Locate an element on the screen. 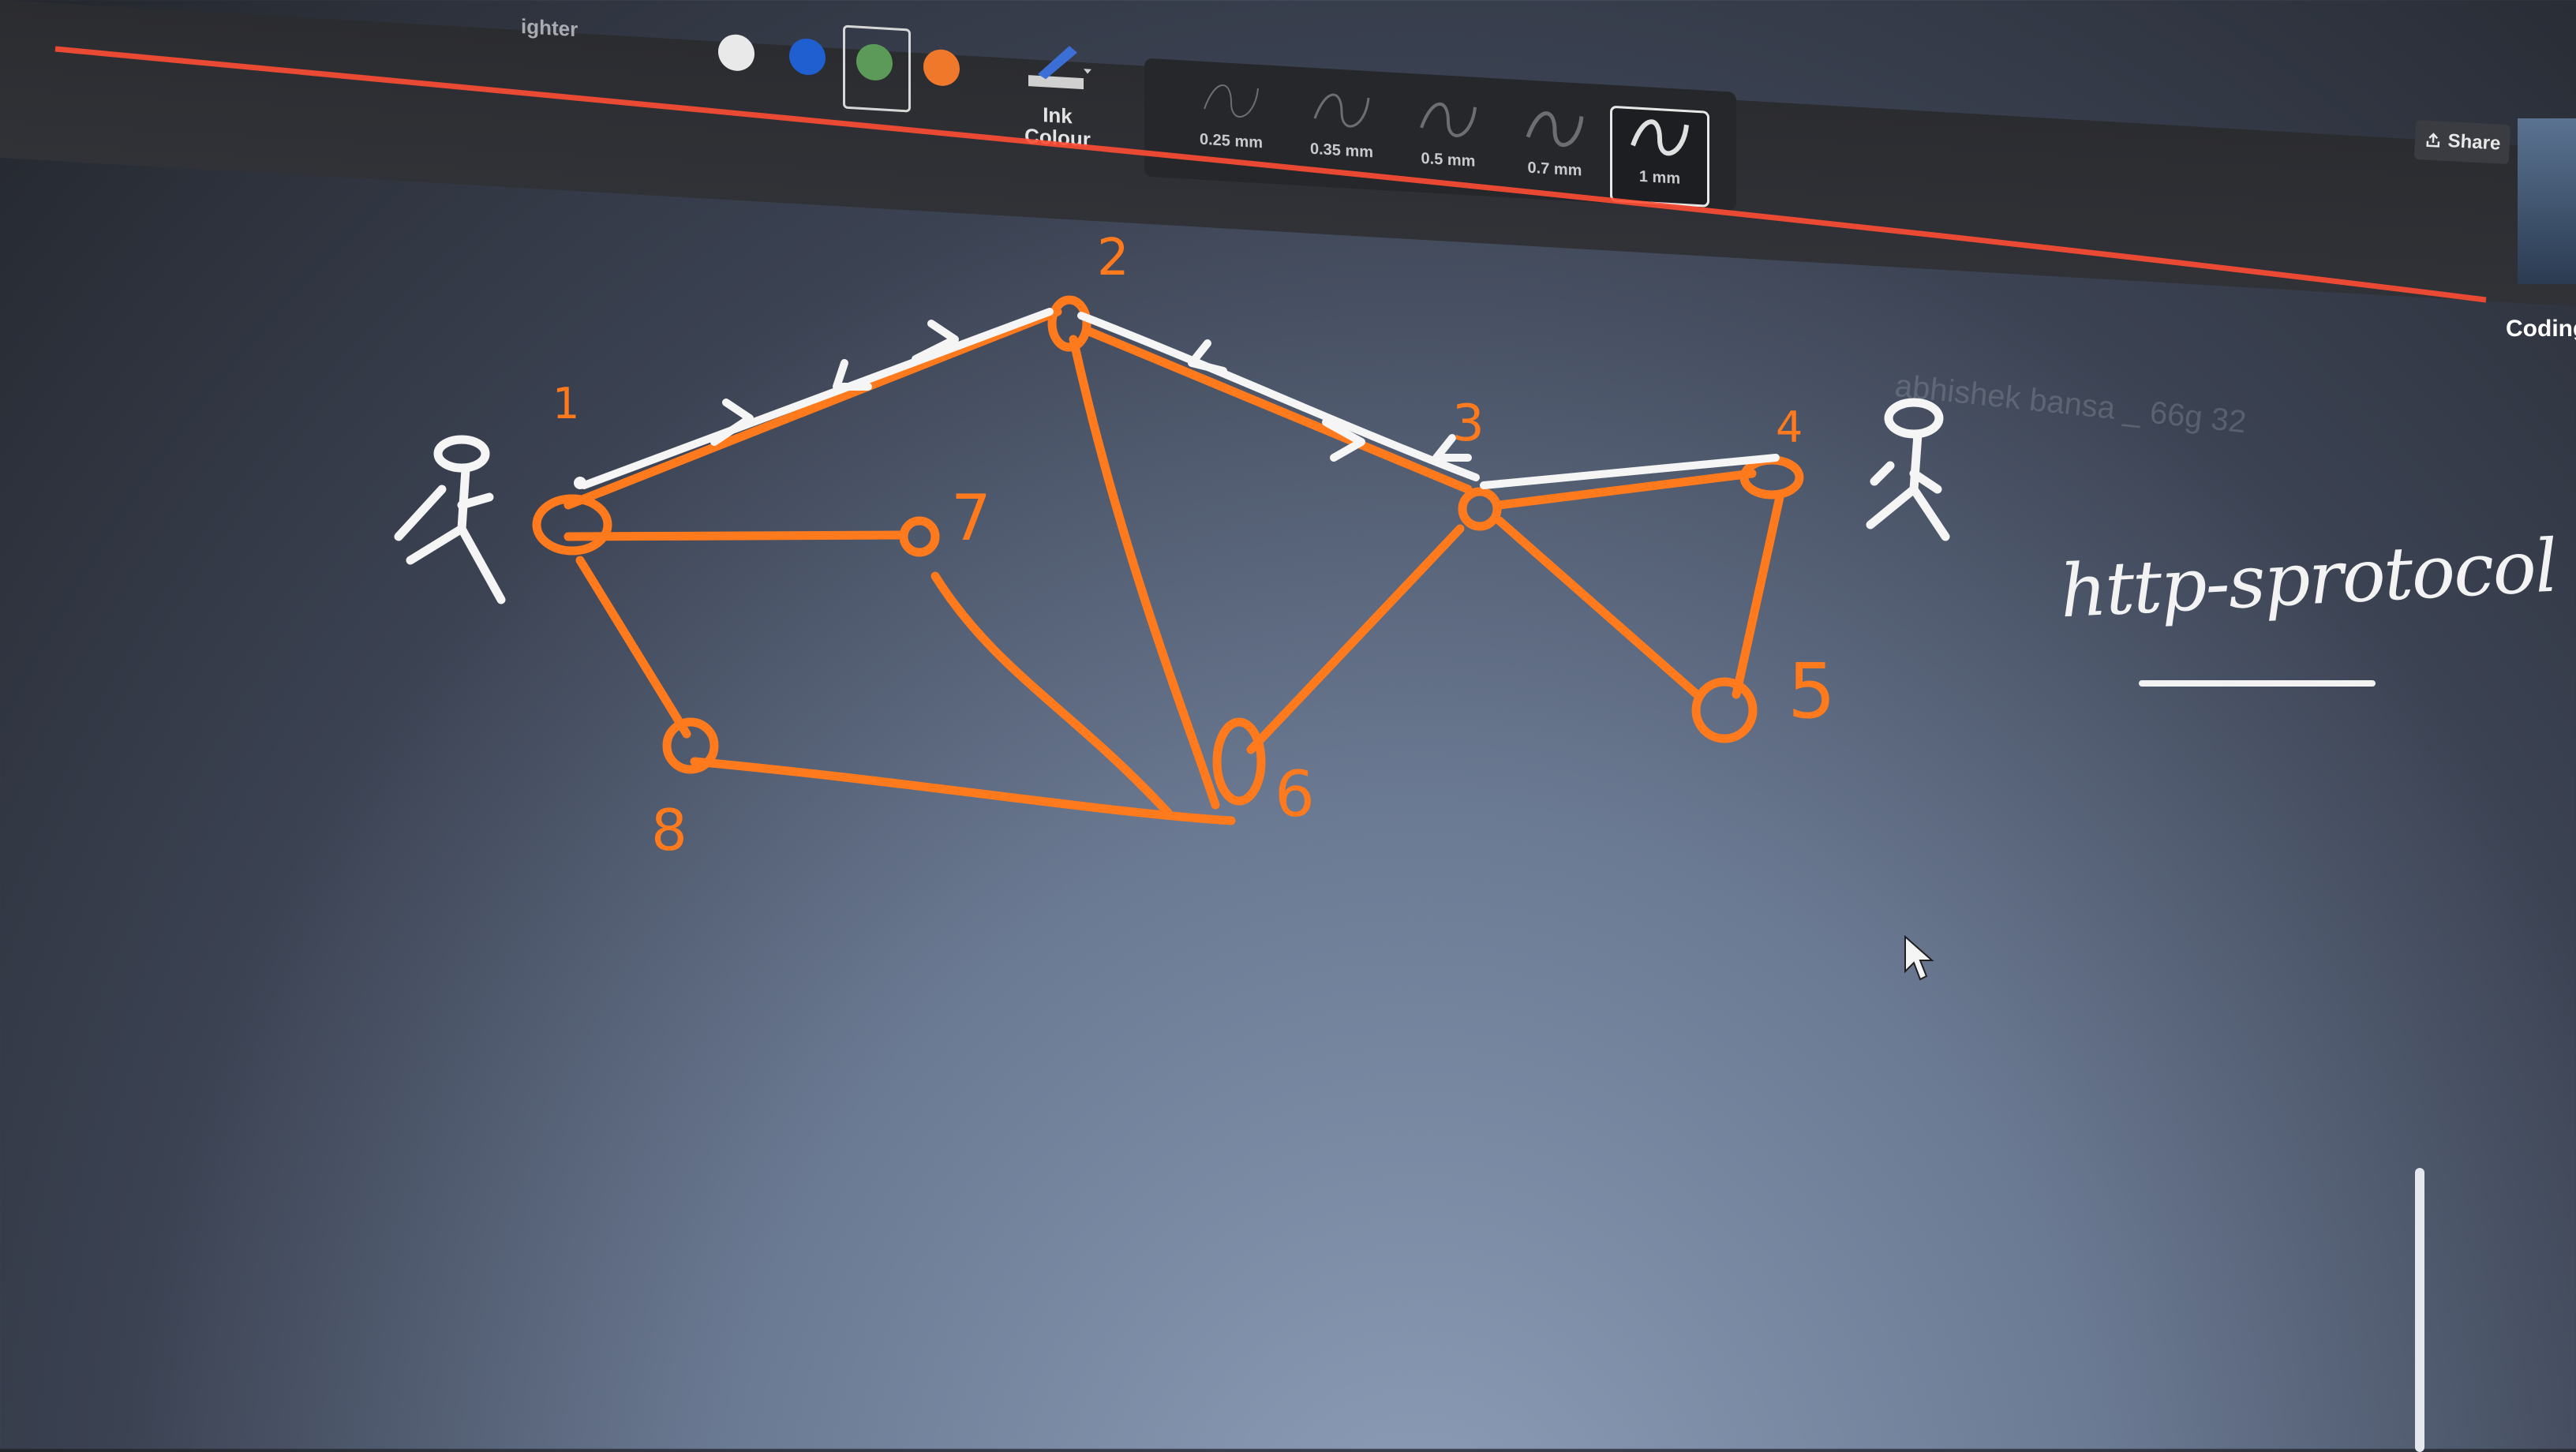 The height and width of the screenshot is (1452, 2576). start-marker is located at coordinates (580, 483).